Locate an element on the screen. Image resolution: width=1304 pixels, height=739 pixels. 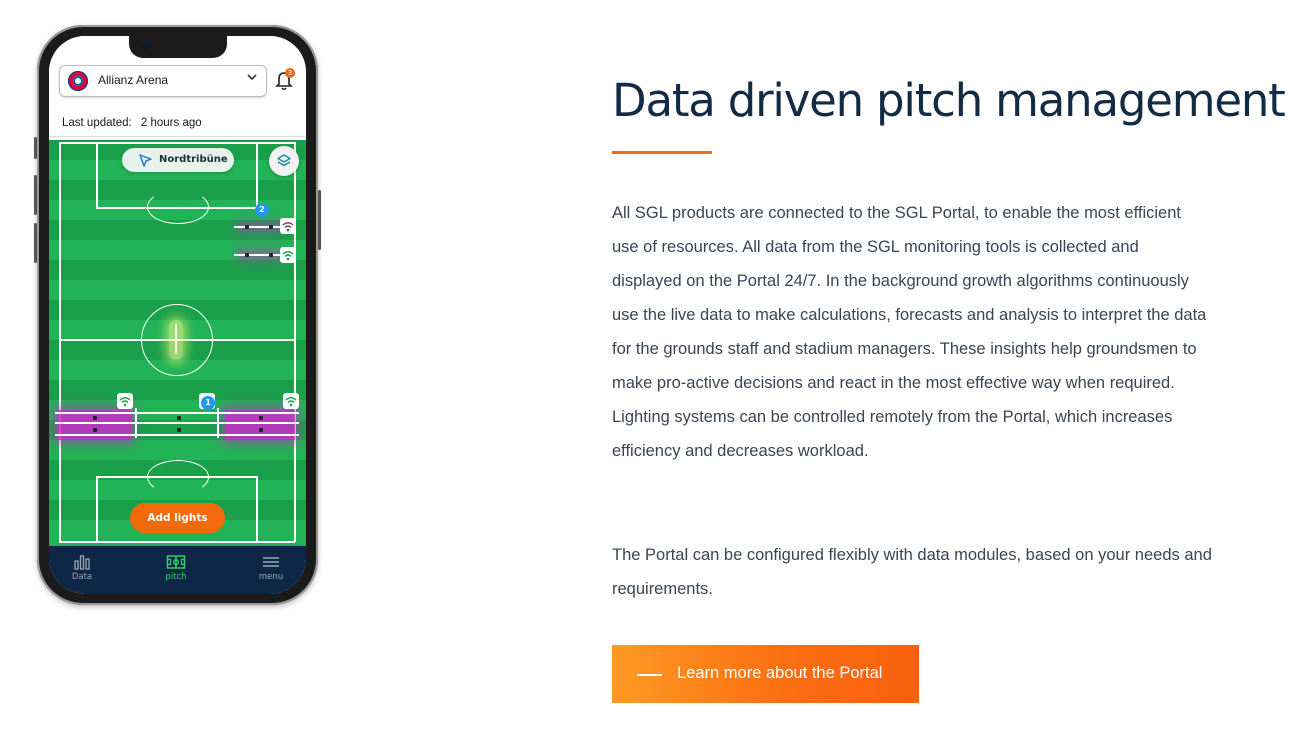
lamp-group-badge: 2 is located at coordinates (262, 210).